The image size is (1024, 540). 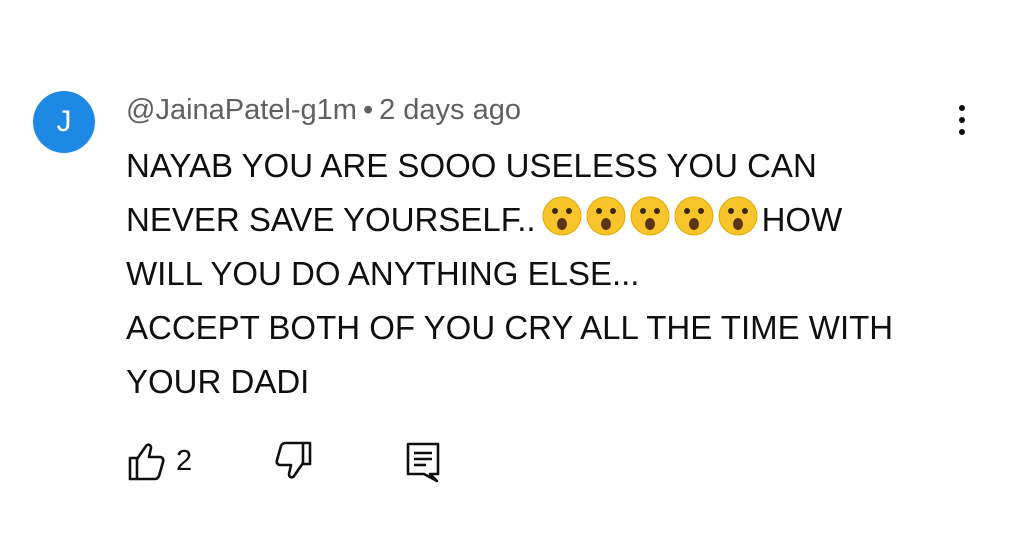 What do you see at coordinates (241, 110) in the screenshot?
I see `author-handle: @JainaPatel-g1m` at bounding box center [241, 110].